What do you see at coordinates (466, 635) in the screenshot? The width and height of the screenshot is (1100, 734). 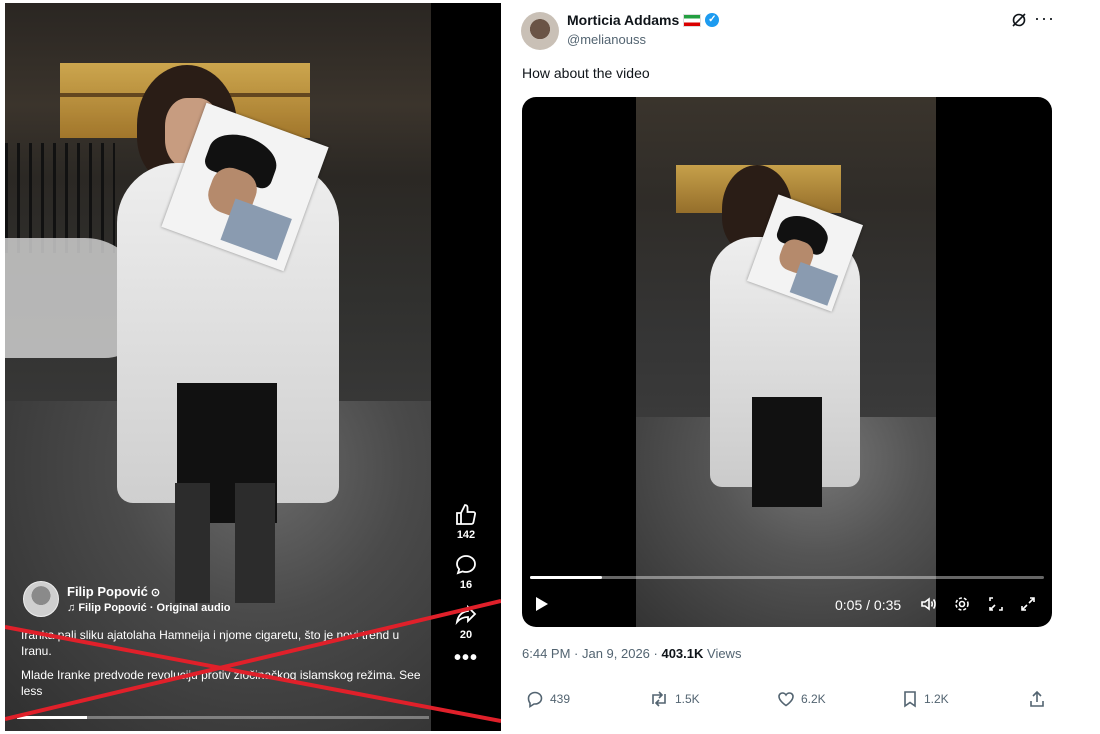 I see `share-count: 20` at bounding box center [466, 635].